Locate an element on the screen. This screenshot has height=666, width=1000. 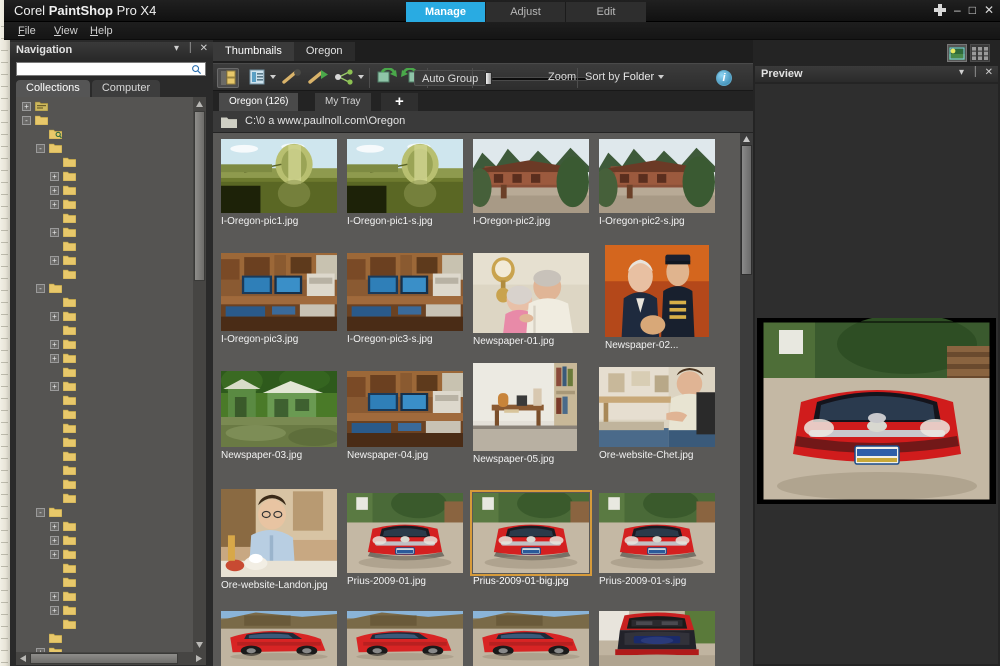
scroll-left-arrow-icon is located at coordinates (23, 658).